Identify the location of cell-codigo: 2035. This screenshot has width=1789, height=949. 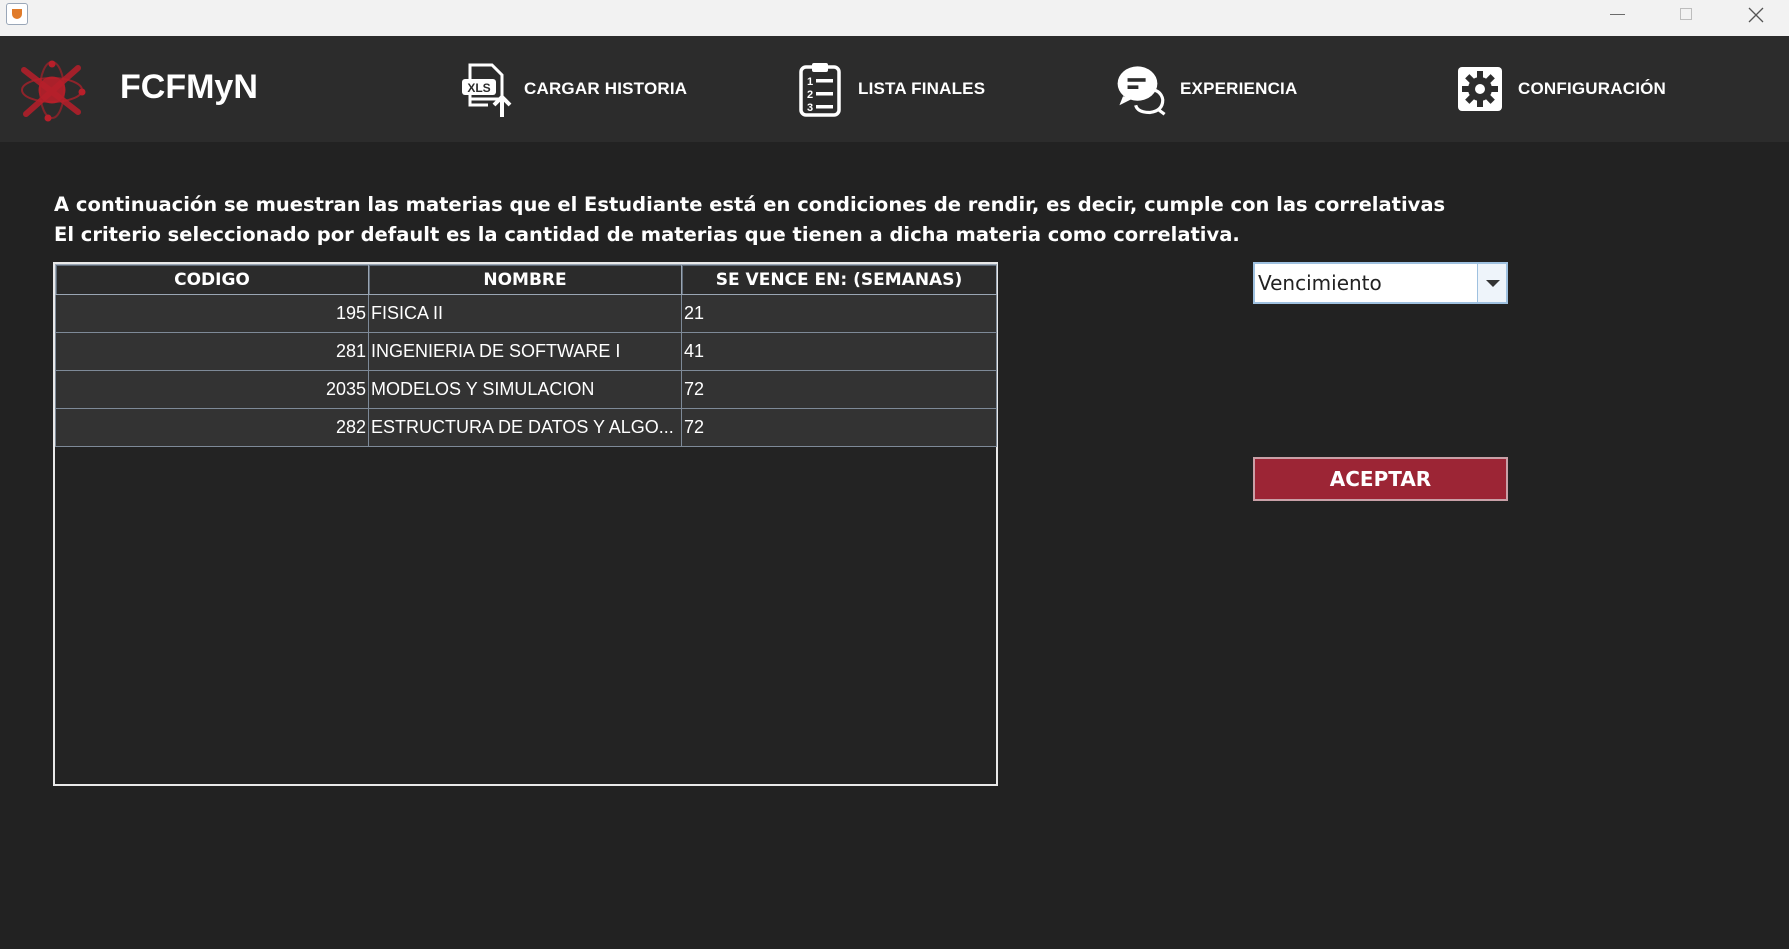
(212, 389).